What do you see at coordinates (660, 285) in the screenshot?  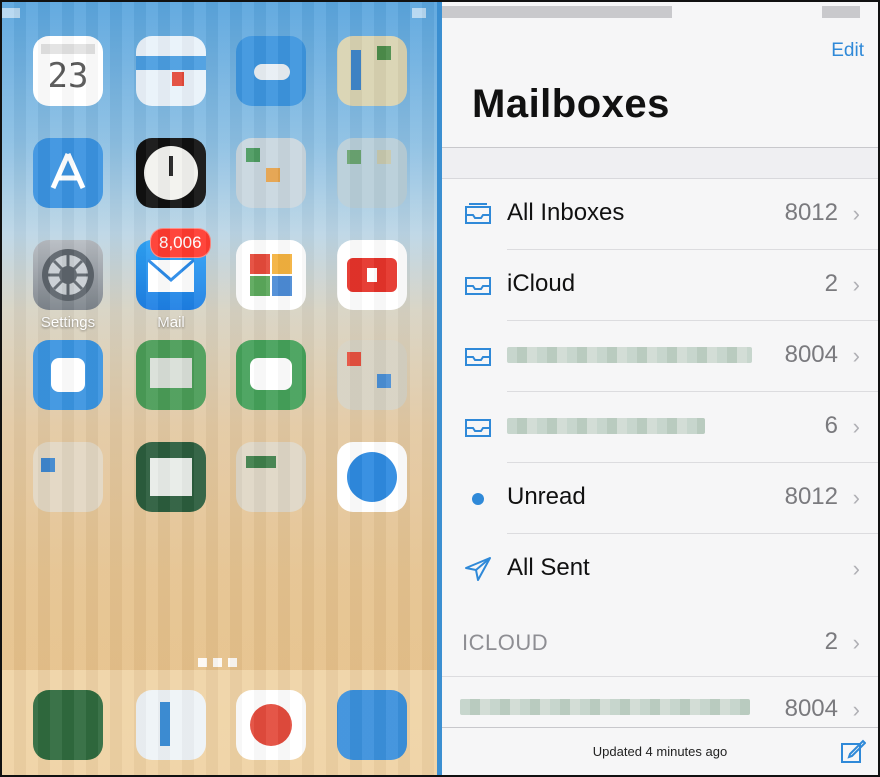 I see `mailbox-row-icloud: iCloud 2 ›` at bounding box center [660, 285].